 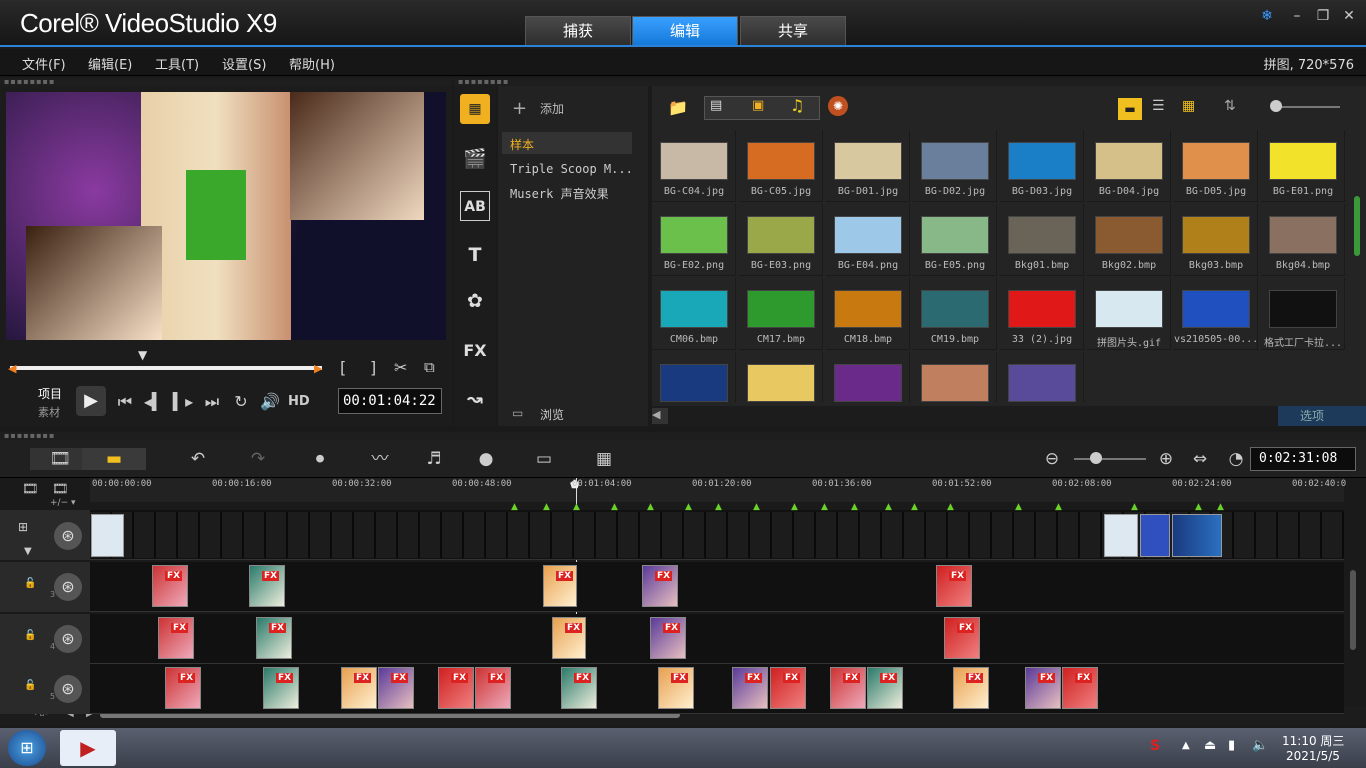 I want to click on library-thumb: CM17.bmp, so click(x=781, y=314).